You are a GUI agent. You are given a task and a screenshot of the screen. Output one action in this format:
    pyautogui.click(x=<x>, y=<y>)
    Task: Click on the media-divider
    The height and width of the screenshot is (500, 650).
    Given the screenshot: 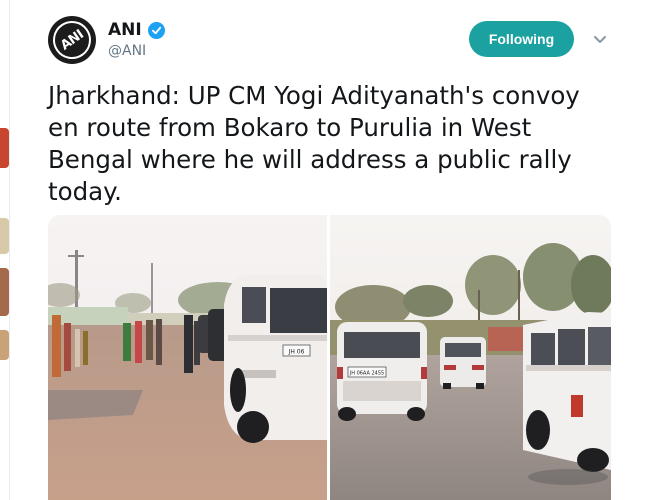 What is the action you would take?
    pyautogui.click(x=328, y=357)
    